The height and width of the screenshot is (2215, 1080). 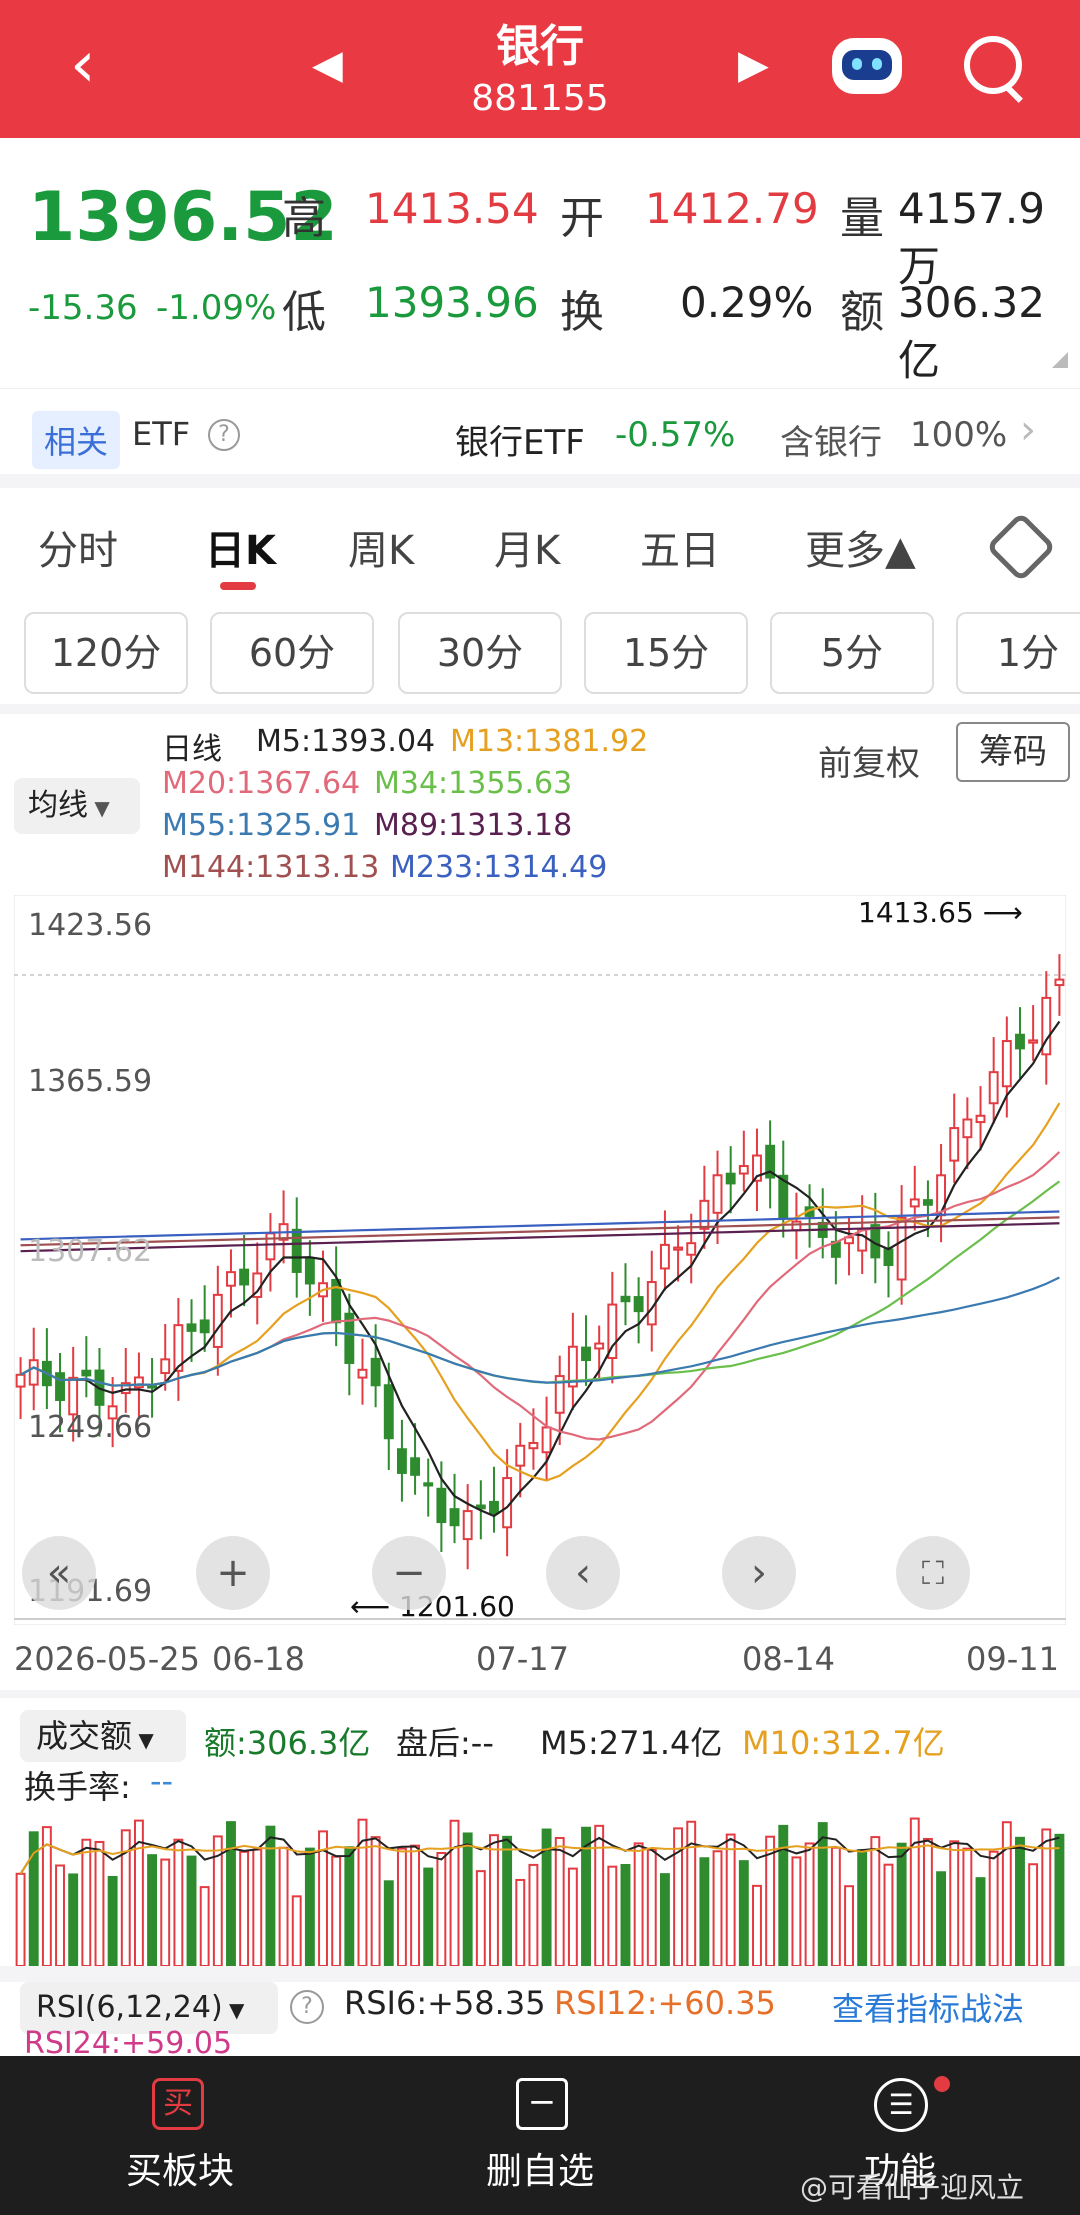 What do you see at coordinates (759, 1573) in the screenshot?
I see `scroll-right-icon: ›` at bounding box center [759, 1573].